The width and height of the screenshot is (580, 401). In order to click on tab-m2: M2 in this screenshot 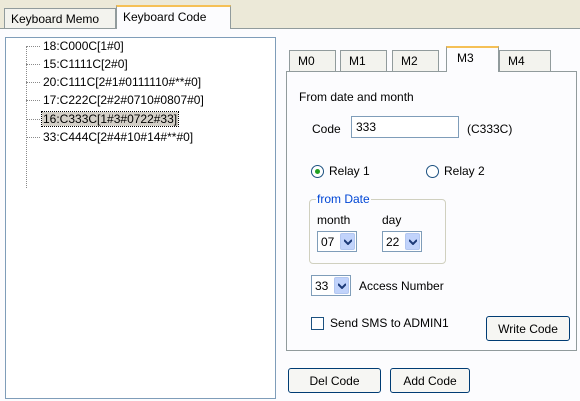, I will do `click(415, 60)`.